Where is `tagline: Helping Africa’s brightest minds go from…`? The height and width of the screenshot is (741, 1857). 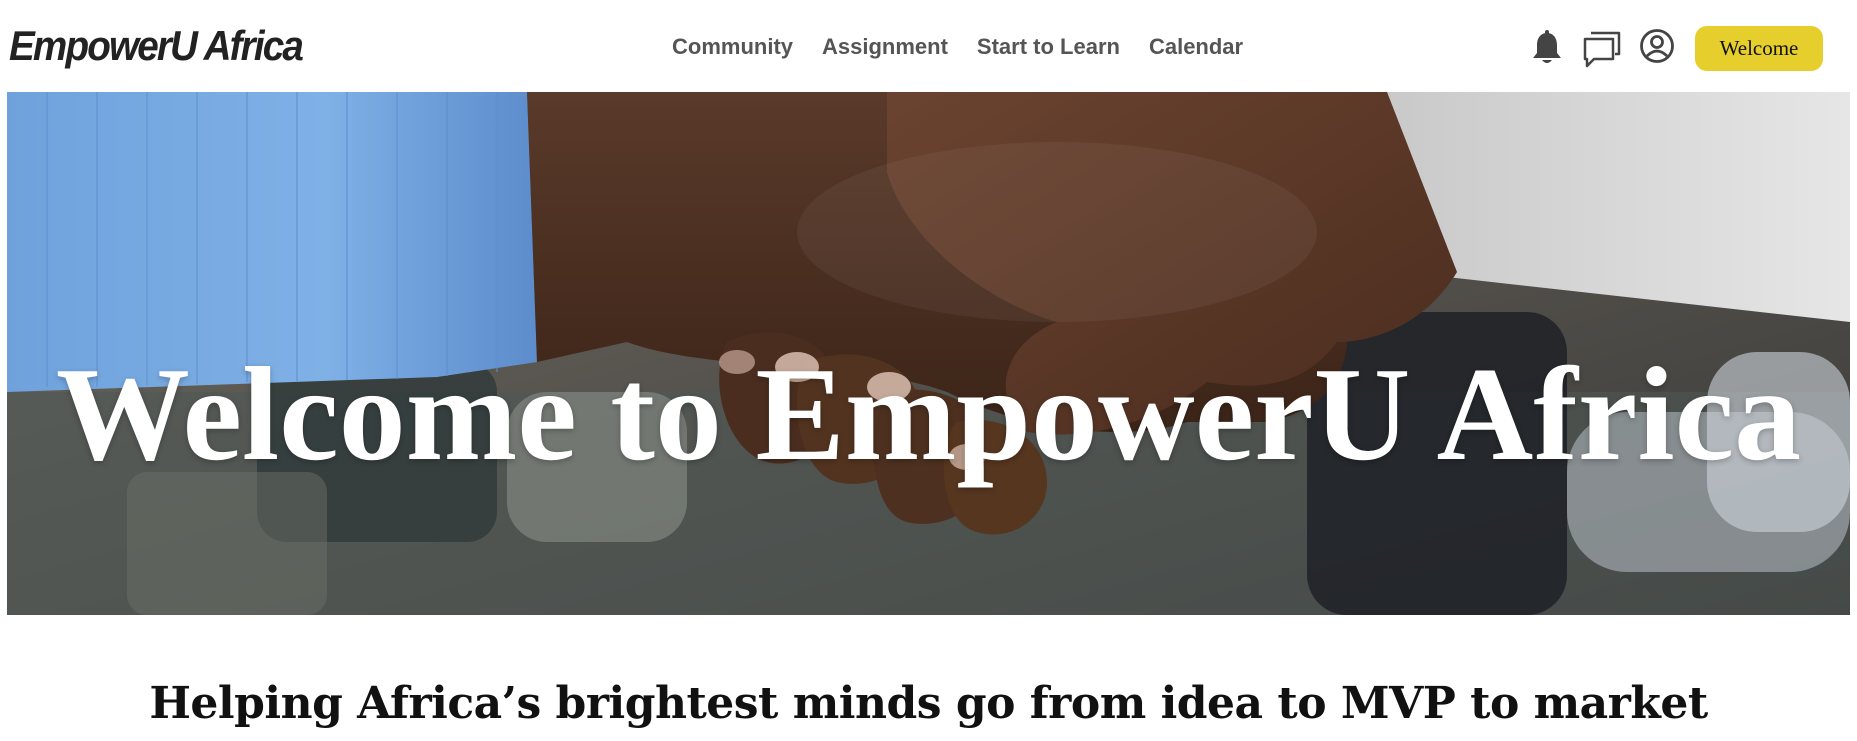
tagline: Helping Africa’s brightest minds go from… is located at coordinates (928, 703).